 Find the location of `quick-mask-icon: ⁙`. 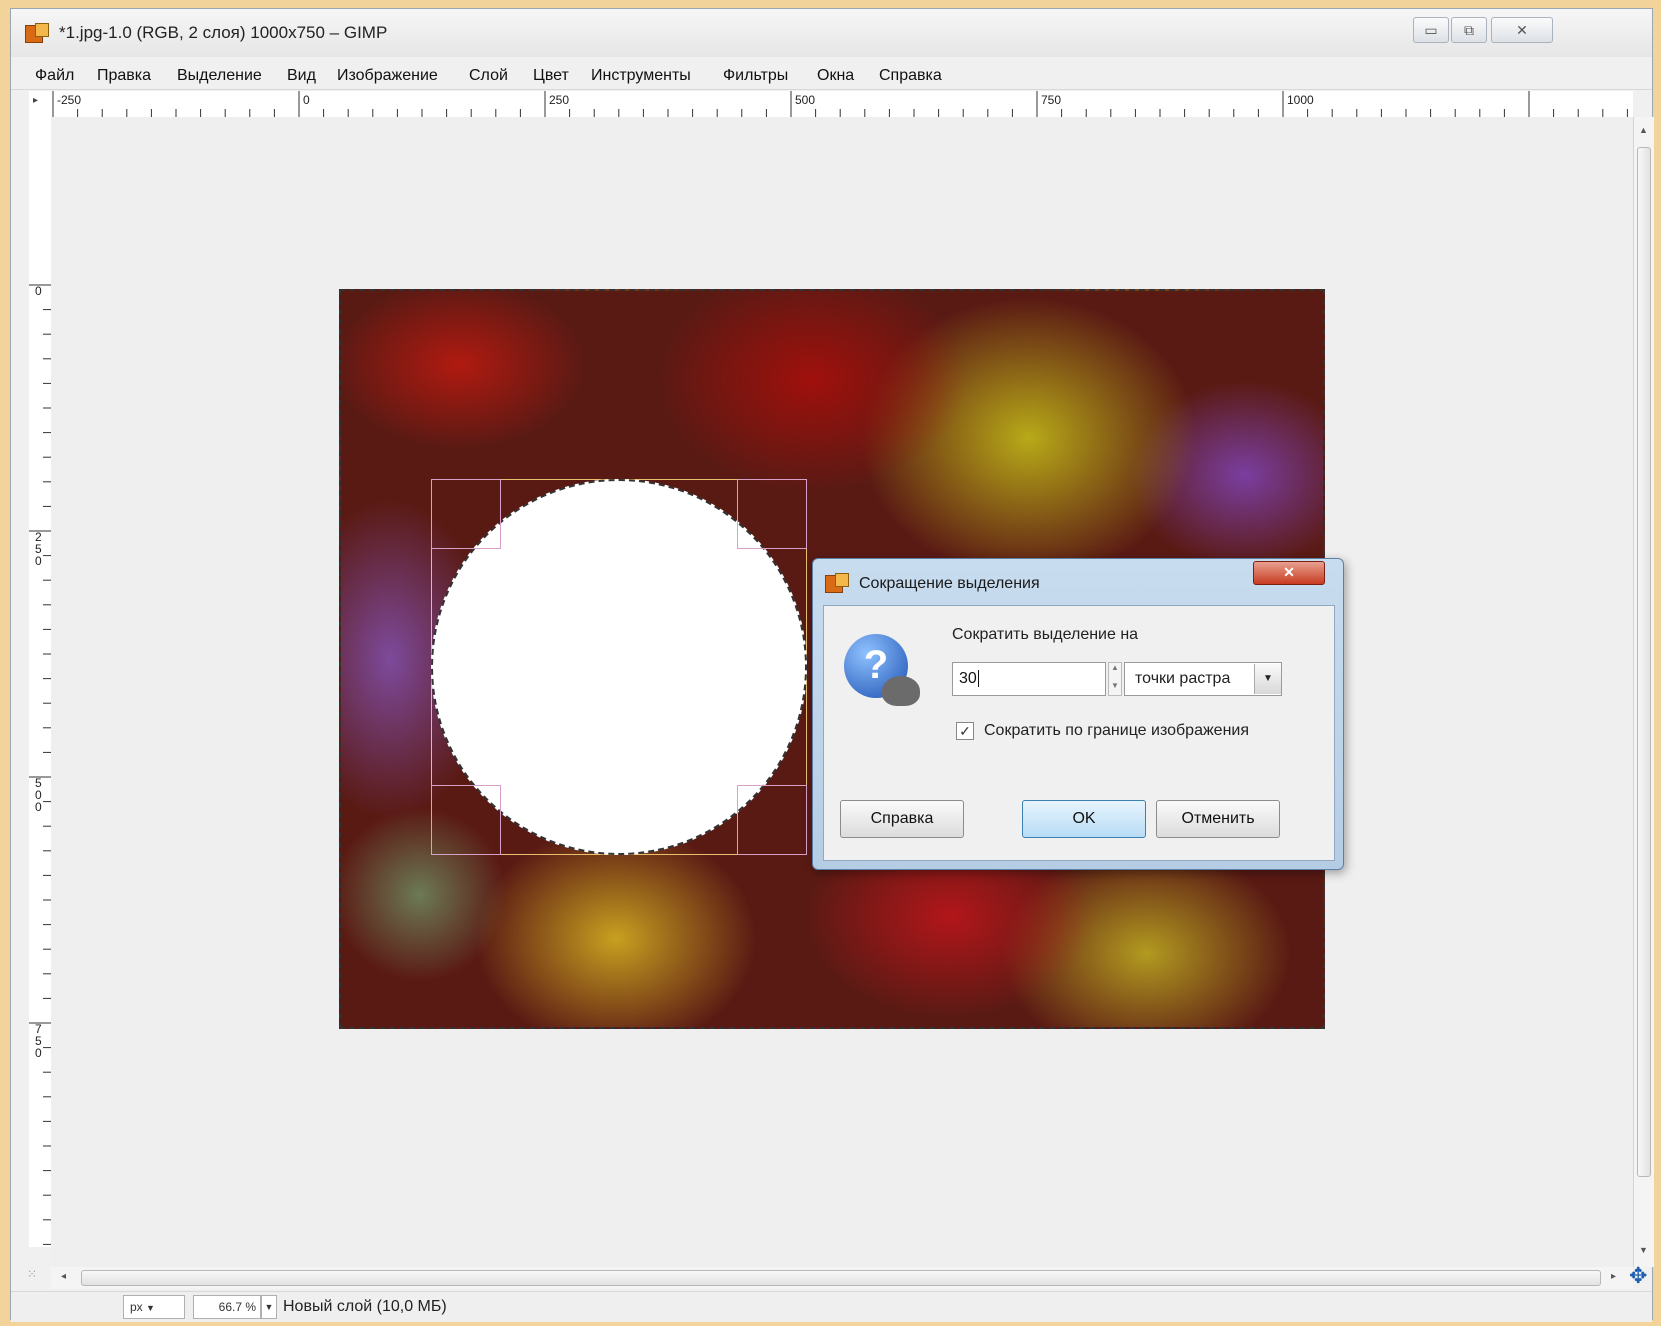

quick-mask-icon: ⁙ is located at coordinates (32, 1274).